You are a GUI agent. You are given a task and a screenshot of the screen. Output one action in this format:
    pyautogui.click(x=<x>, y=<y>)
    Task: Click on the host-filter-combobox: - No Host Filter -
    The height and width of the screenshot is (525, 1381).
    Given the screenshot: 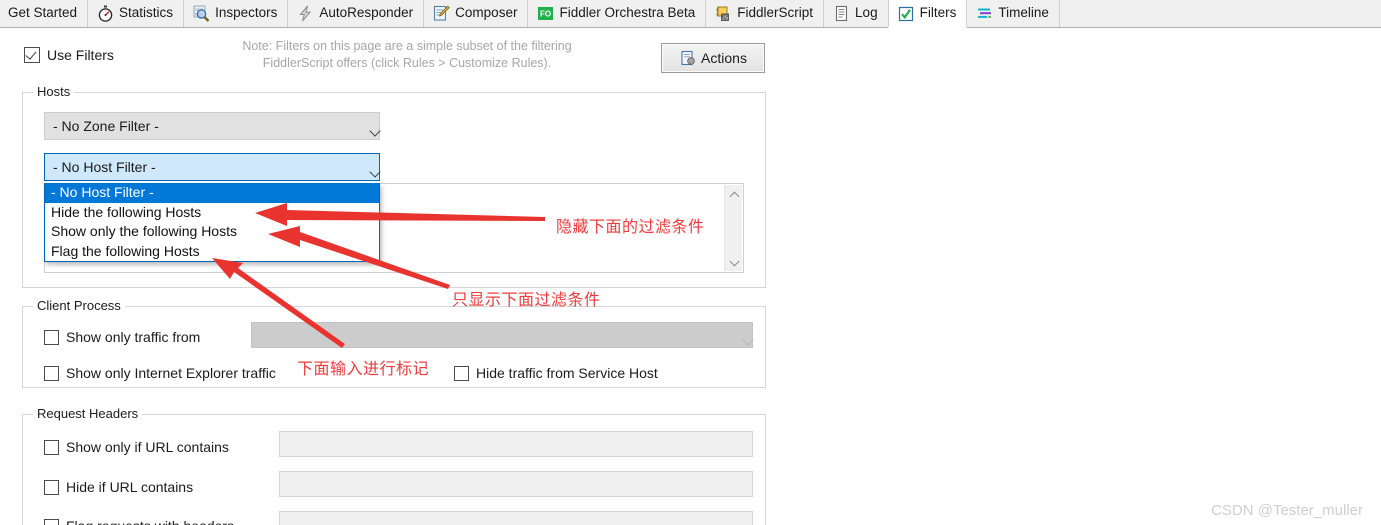 What is the action you would take?
    pyautogui.click(x=212, y=167)
    